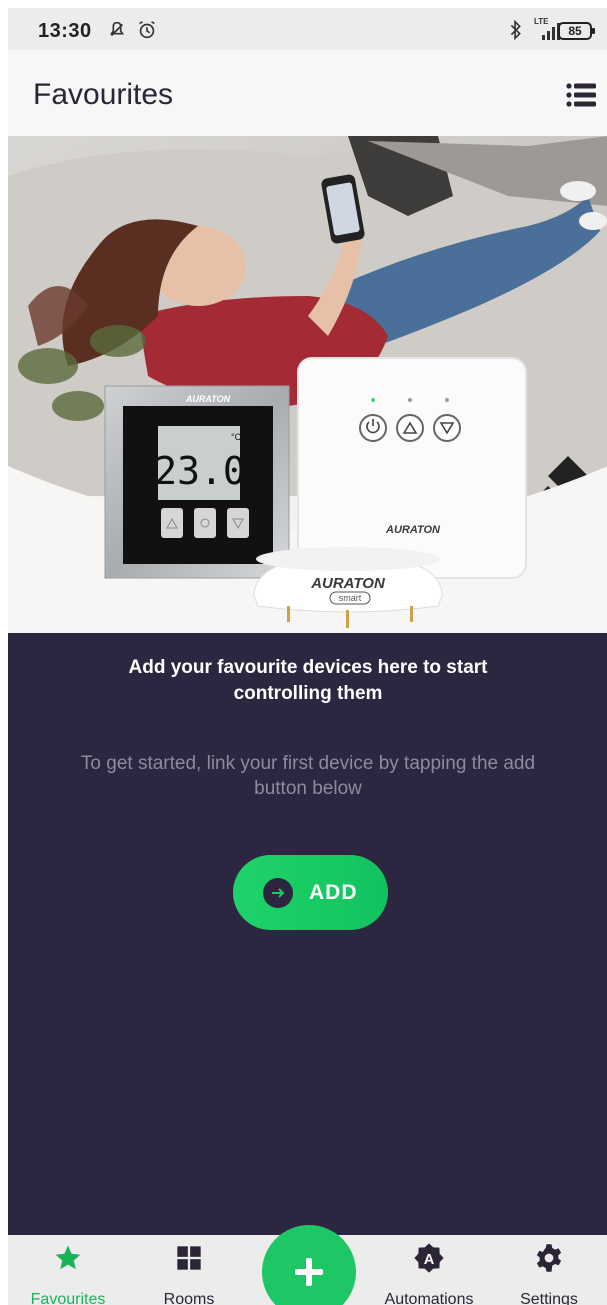 This screenshot has height=1305, width=607. Describe the element at coordinates (413, 530) in the screenshot. I see `controller-brand: AURATON` at that location.